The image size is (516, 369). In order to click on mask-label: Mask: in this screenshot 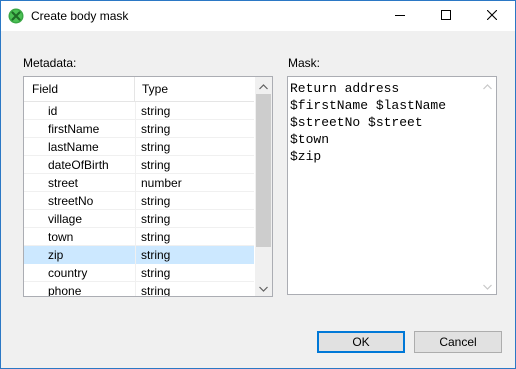, I will do `click(304, 63)`.